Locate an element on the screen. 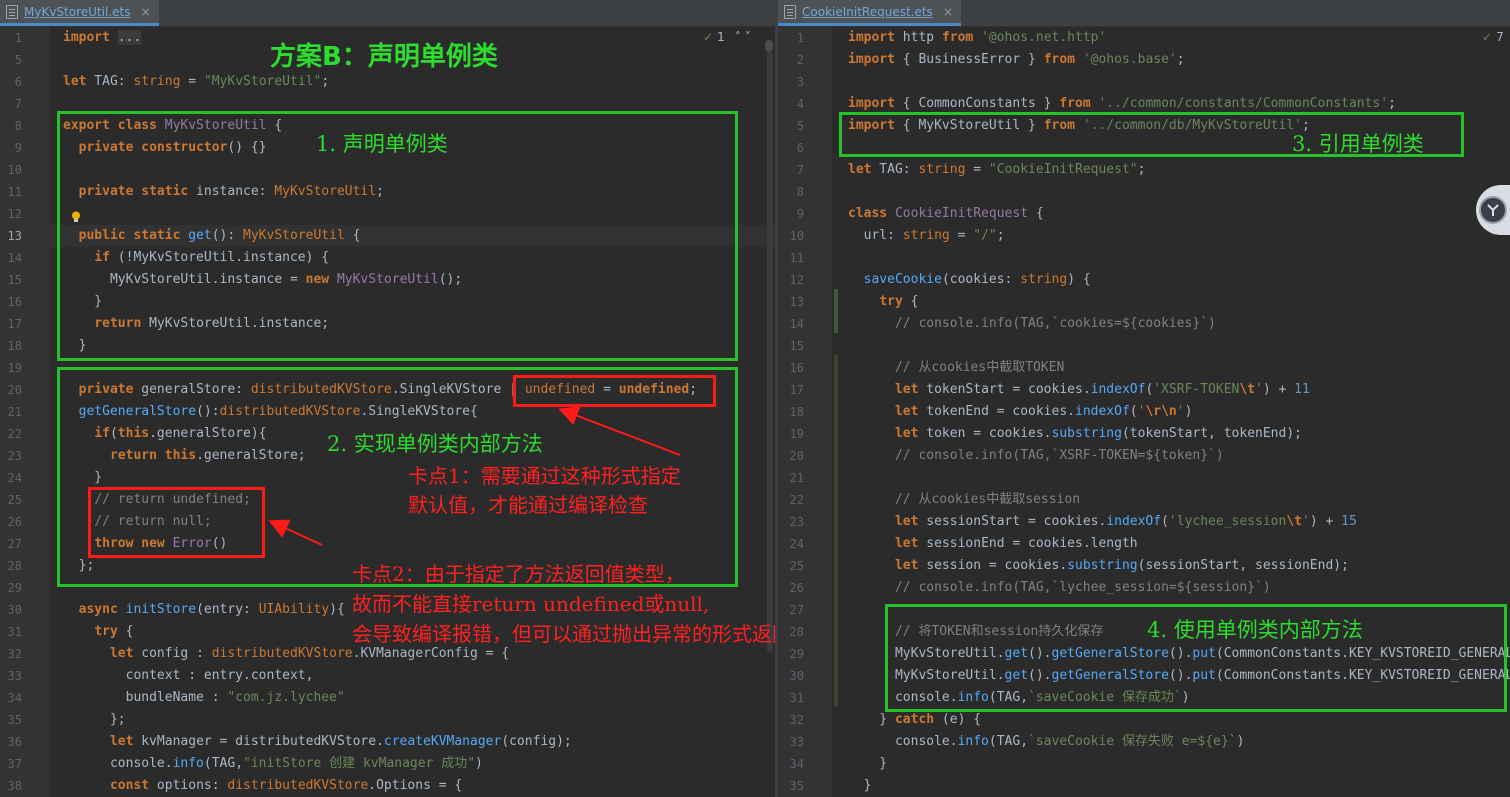  scheme-title: 方案B：声明单例类 is located at coordinates (384, 57).